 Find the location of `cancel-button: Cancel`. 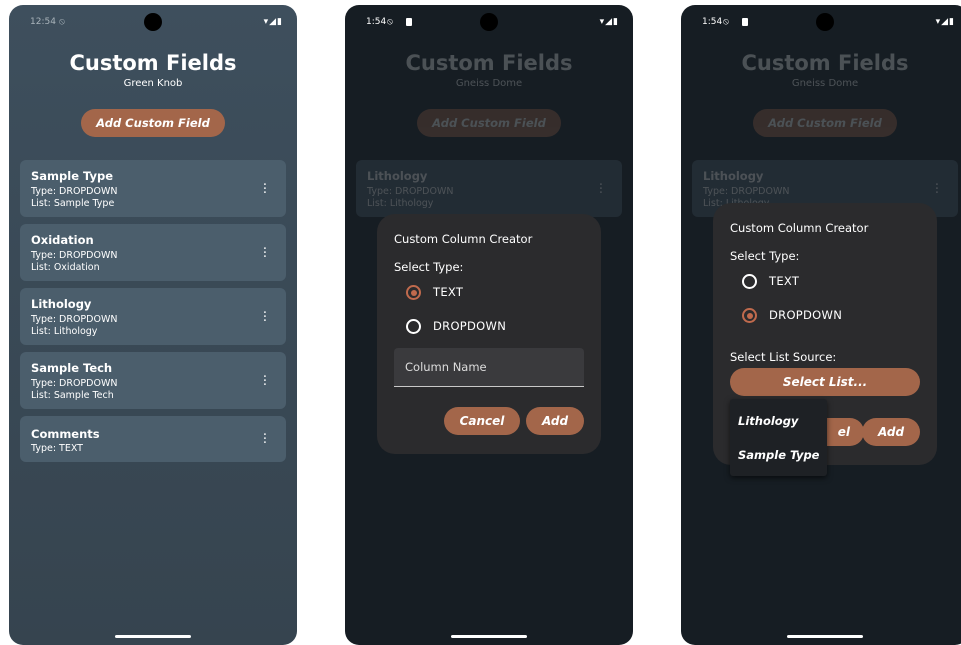

cancel-button: Cancel is located at coordinates (482, 421).